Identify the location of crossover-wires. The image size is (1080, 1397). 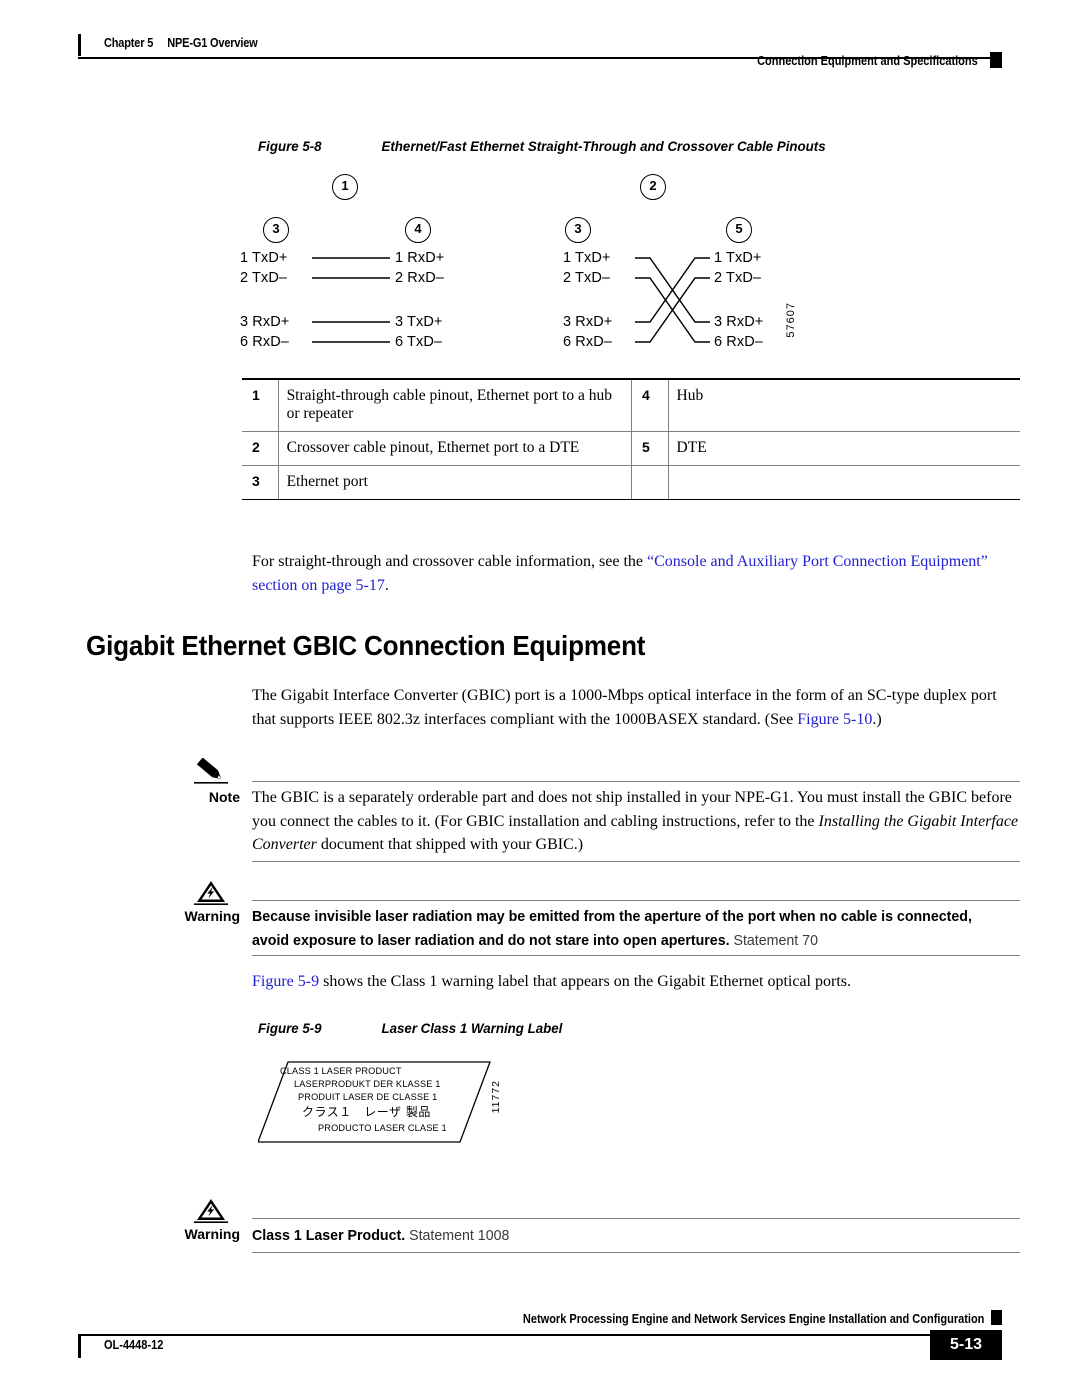
(672, 300).